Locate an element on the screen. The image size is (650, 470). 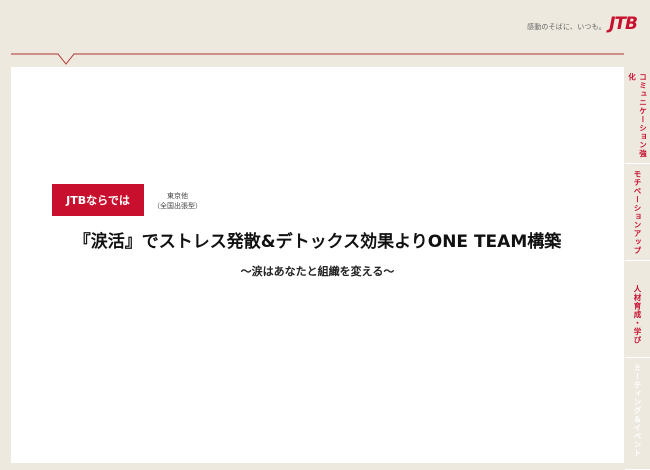
nav-tab-meeting-event: ミーティング＆イベント is located at coordinates (637, 414).